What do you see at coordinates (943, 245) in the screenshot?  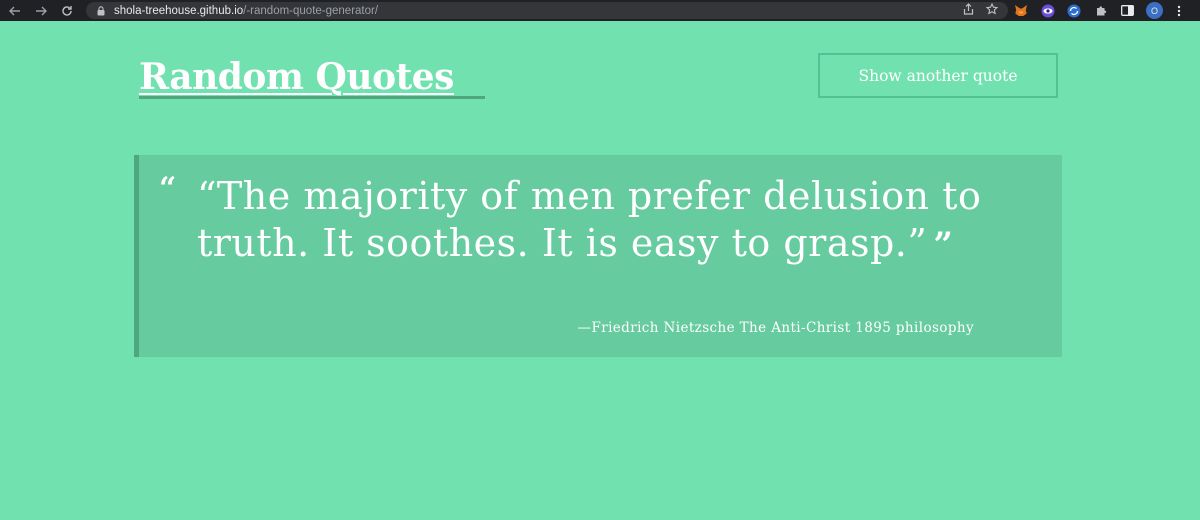 I see `close-quote-icon: ”` at bounding box center [943, 245].